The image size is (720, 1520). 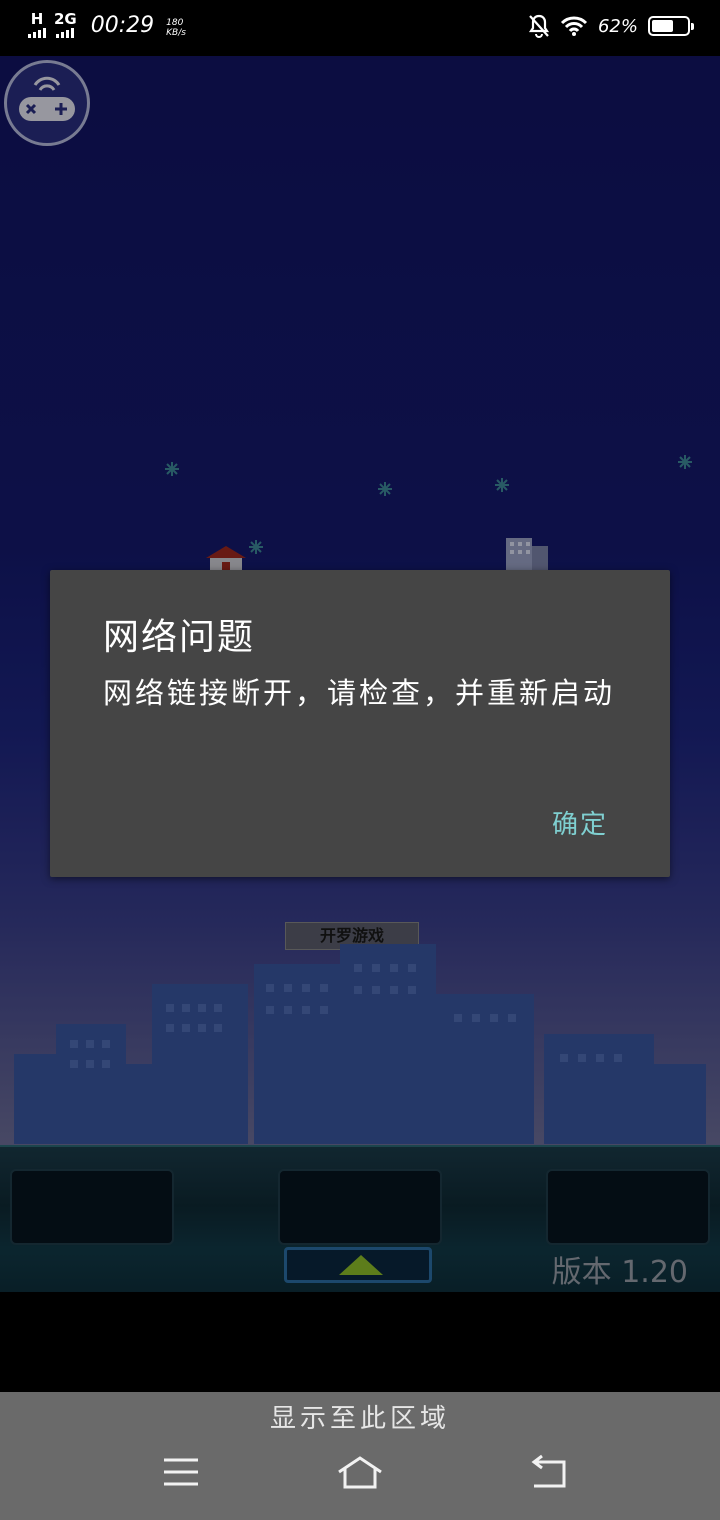 What do you see at coordinates (359, 693) in the screenshot?
I see `dialog-message: 网络链接断开，请检查，并重新启动` at bounding box center [359, 693].